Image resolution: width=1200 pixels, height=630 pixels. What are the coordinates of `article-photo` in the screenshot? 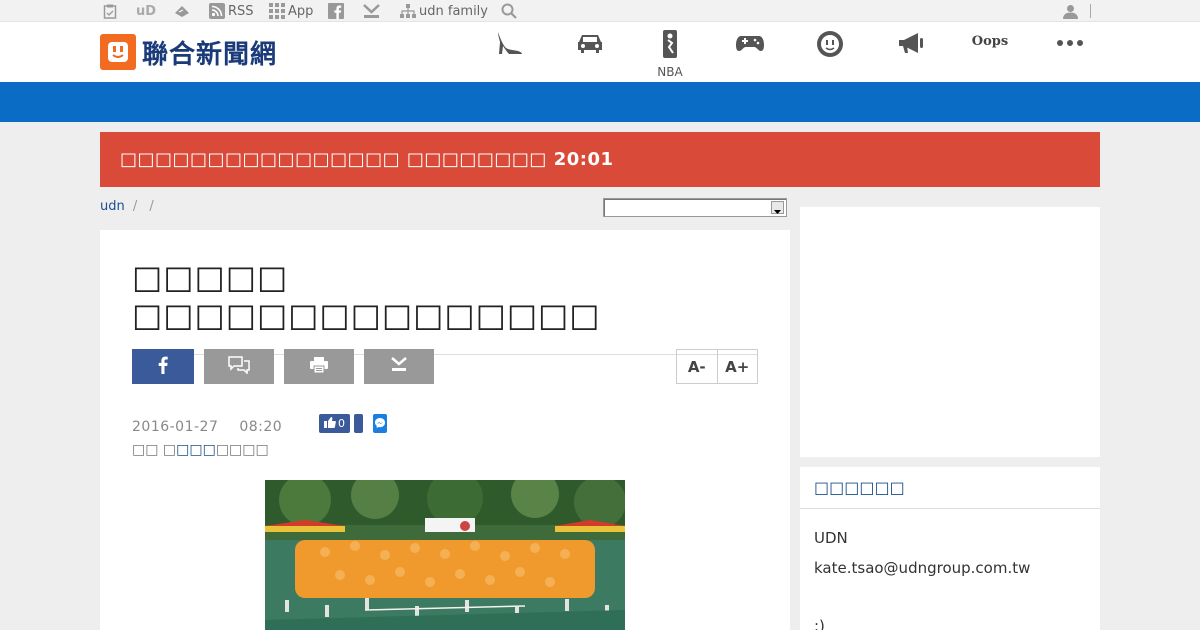 It's located at (445, 555).